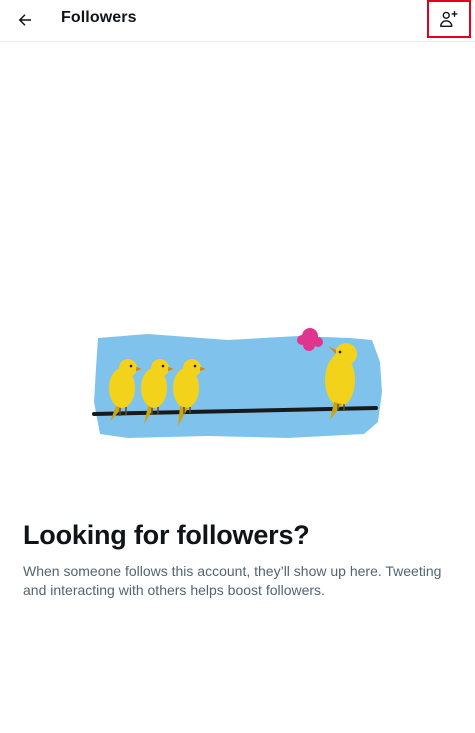  What do you see at coordinates (237, 383) in the screenshot?
I see `birds-illustration` at bounding box center [237, 383].